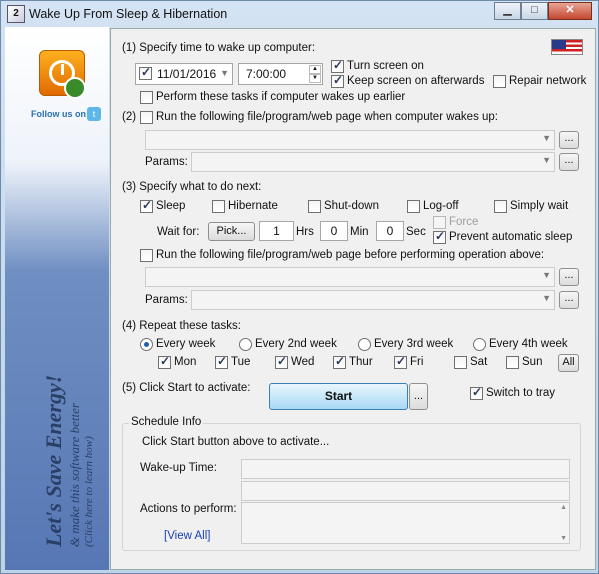  What do you see at coordinates (16, 14) in the screenshot?
I see `app-icon: 2` at bounding box center [16, 14].